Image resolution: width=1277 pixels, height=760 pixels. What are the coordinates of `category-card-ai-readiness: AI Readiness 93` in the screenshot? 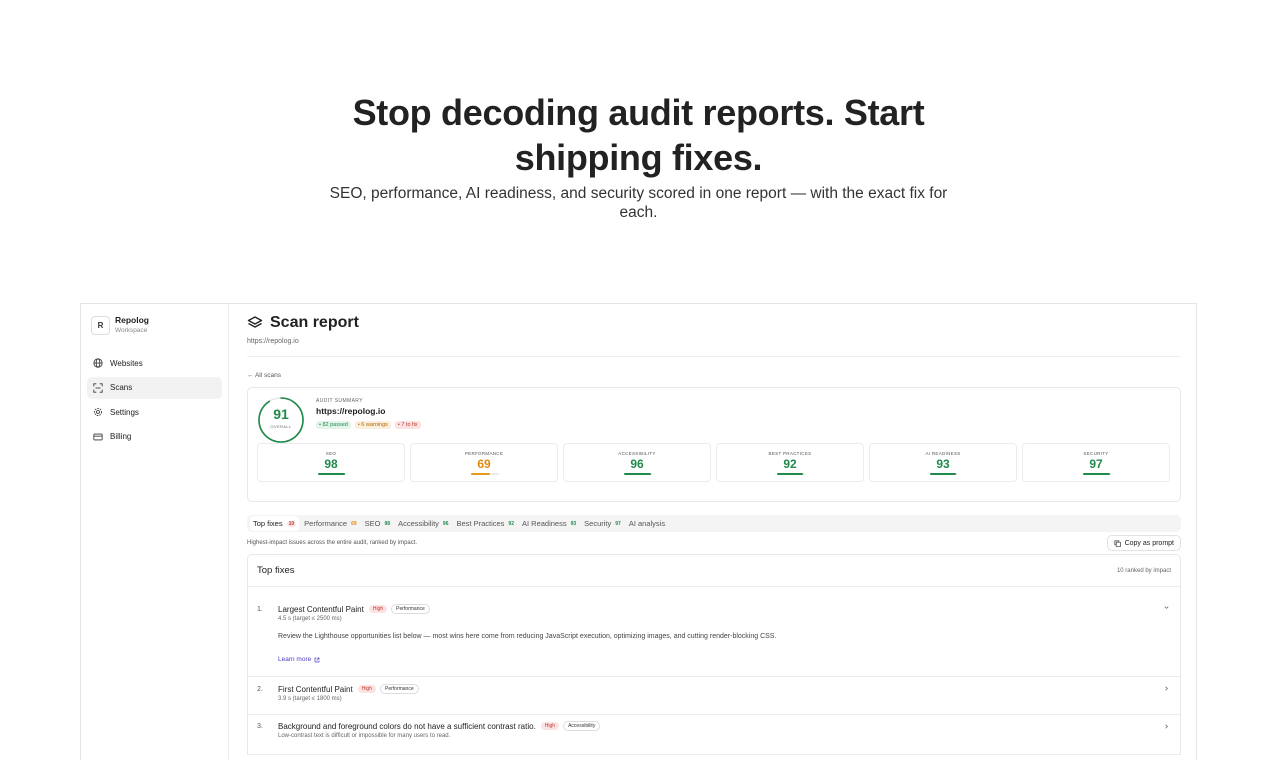 It's located at (943, 462).